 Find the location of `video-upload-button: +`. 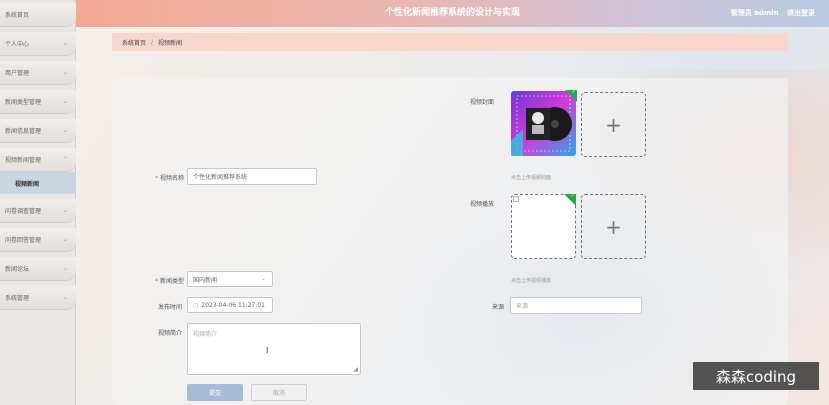

video-upload-button: + is located at coordinates (613, 226).